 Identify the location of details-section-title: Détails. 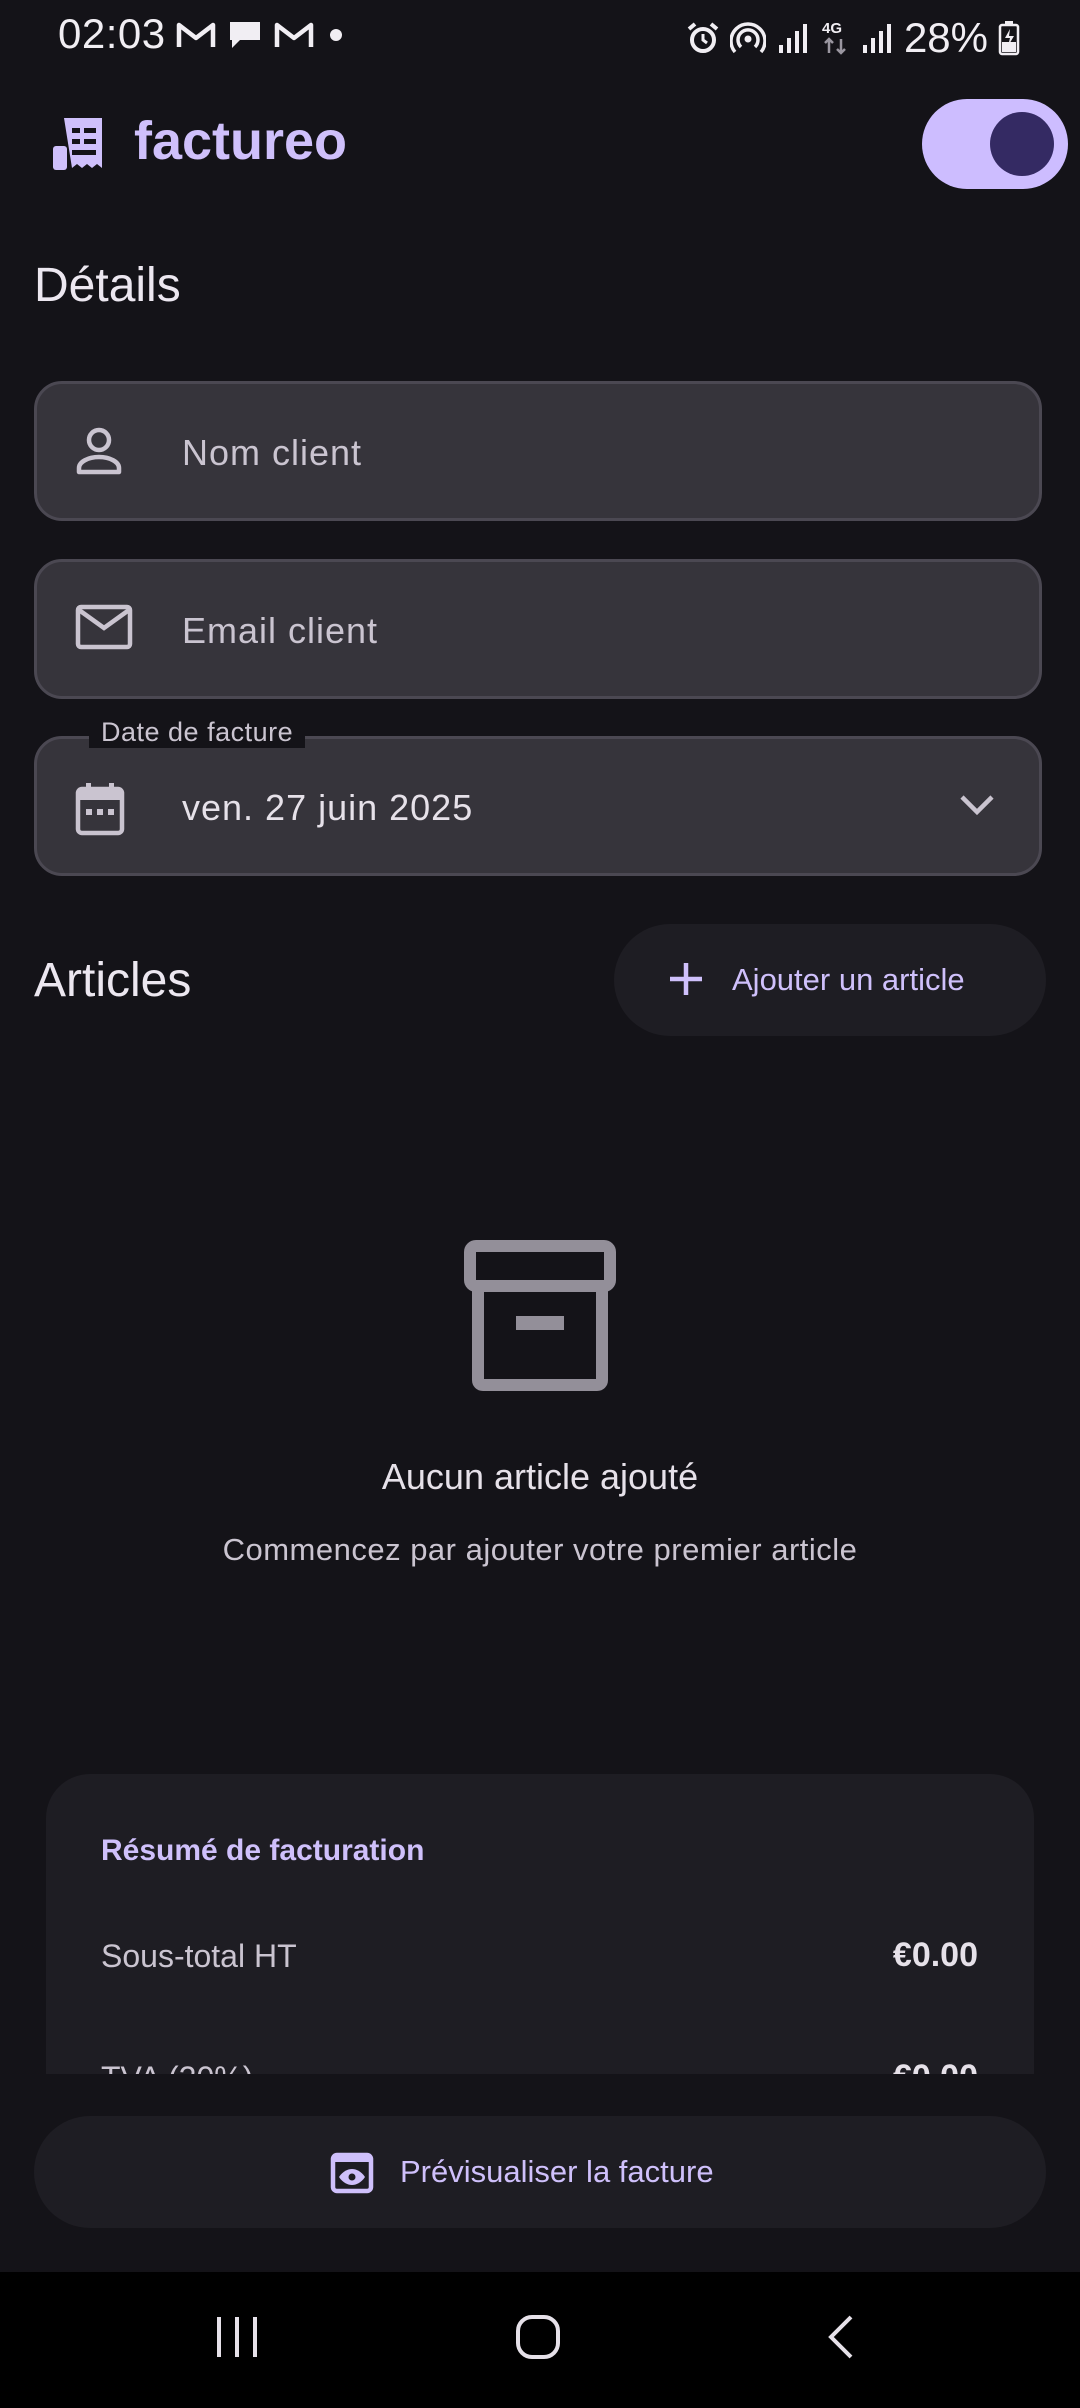
(107, 285).